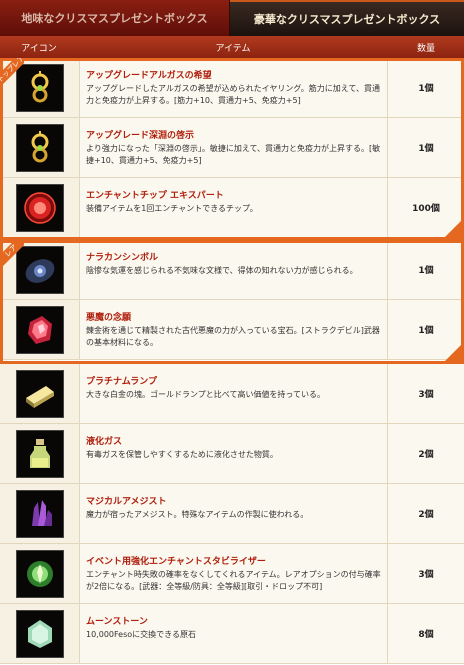 The height and width of the screenshot is (665, 464). I want to click on item-desc: 有毒ガスを保管しやすくするために液化させた物質。, so click(182, 454).